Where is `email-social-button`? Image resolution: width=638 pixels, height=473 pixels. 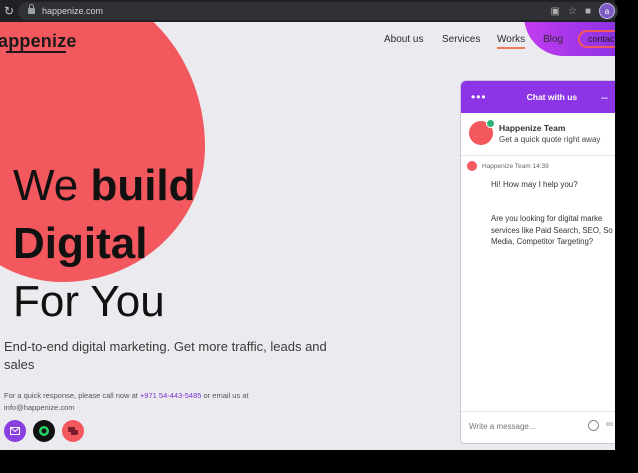
email-social-button is located at coordinates (15, 431).